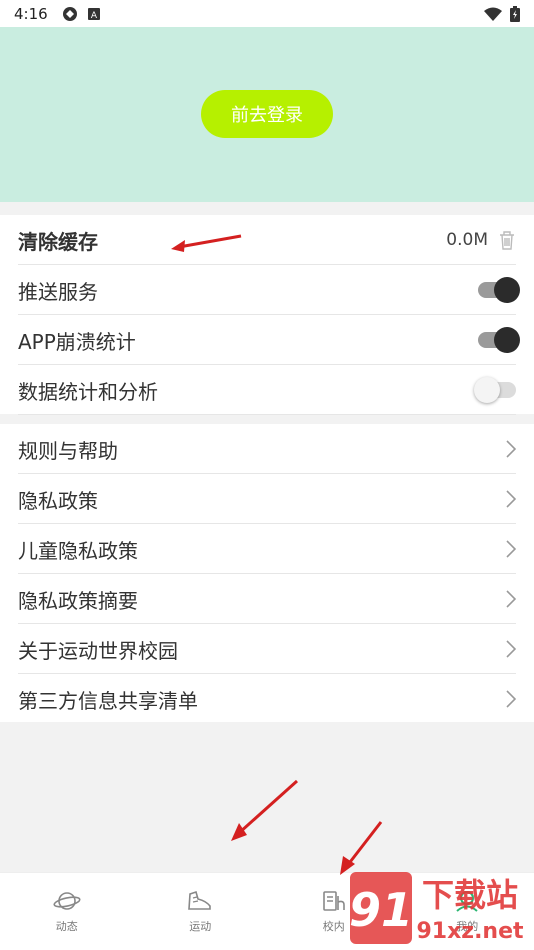  I want to click on crash-stats-row: APP崩溃统计, so click(267, 340).